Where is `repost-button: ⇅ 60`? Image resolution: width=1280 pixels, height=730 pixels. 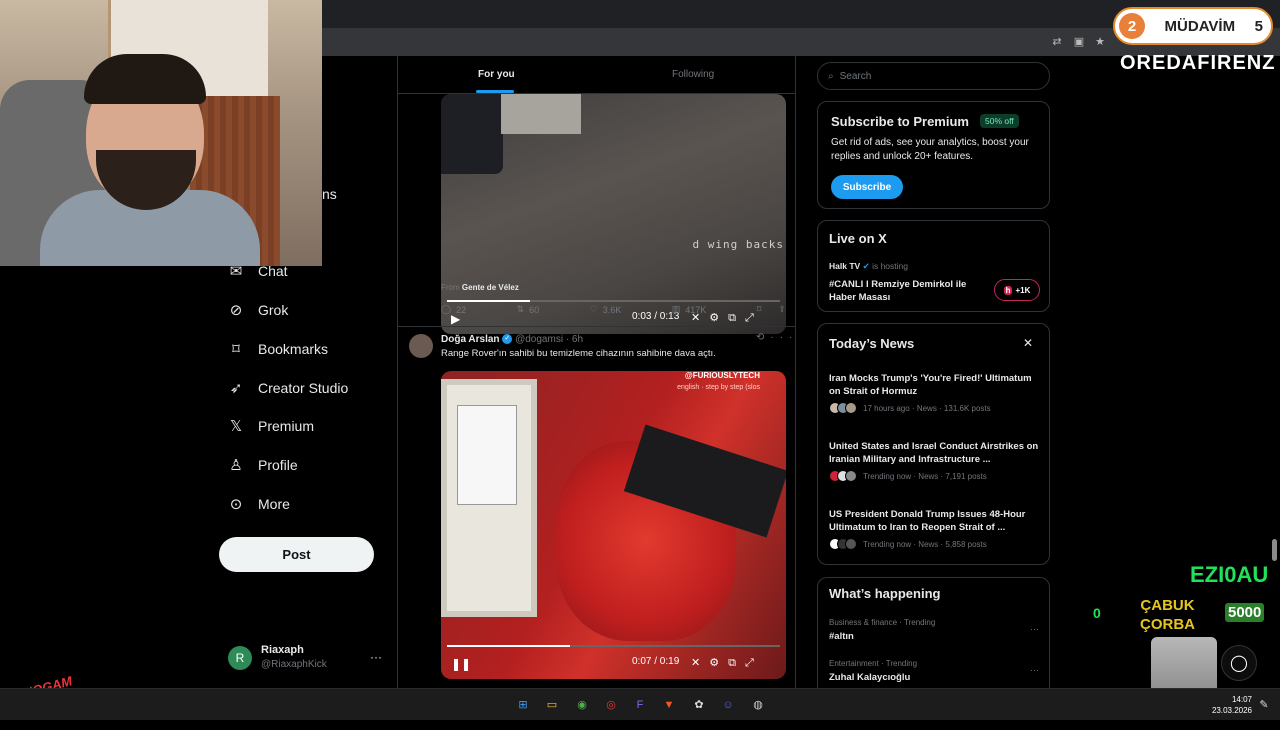
repost-button: ⇅ 60 is located at coordinates (528, 309).